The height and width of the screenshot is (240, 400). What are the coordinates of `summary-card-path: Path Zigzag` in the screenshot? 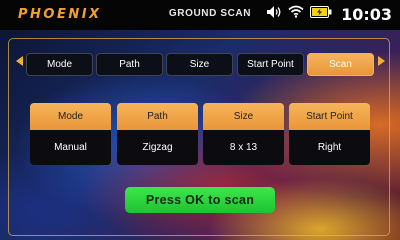 It's located at (157, 134).